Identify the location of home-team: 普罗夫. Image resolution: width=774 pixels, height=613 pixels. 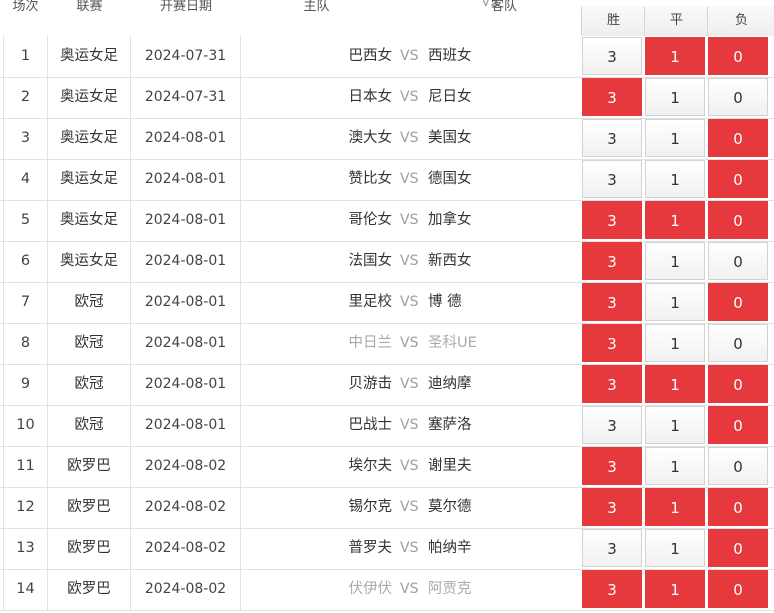
(370, 548).